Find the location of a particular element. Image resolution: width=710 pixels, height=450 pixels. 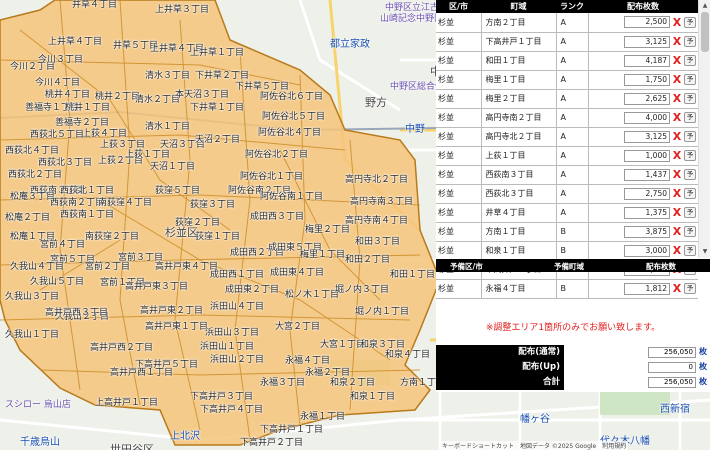

area-label: 下高井戸４丁目 is located at coordinates (231, 410).